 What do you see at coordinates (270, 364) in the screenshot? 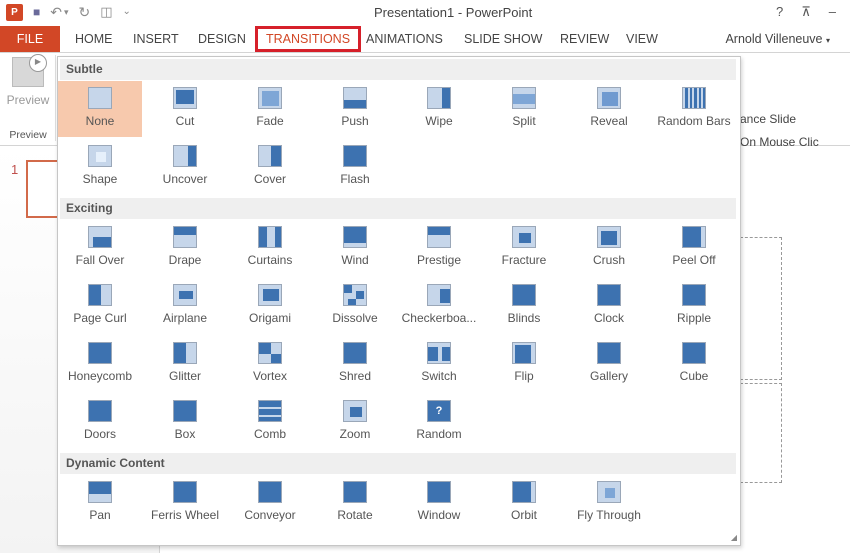
I see `transition-vortex: Vortex` at bounding box center [270, 364].